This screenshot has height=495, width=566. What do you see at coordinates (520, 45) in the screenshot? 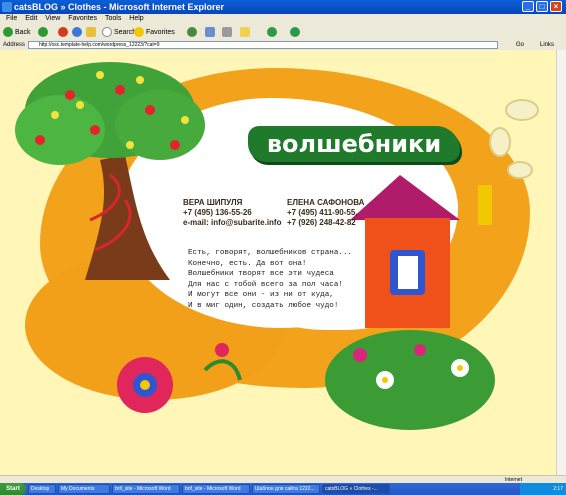
I see `go-button: Go` at bounding box center [520, 45].